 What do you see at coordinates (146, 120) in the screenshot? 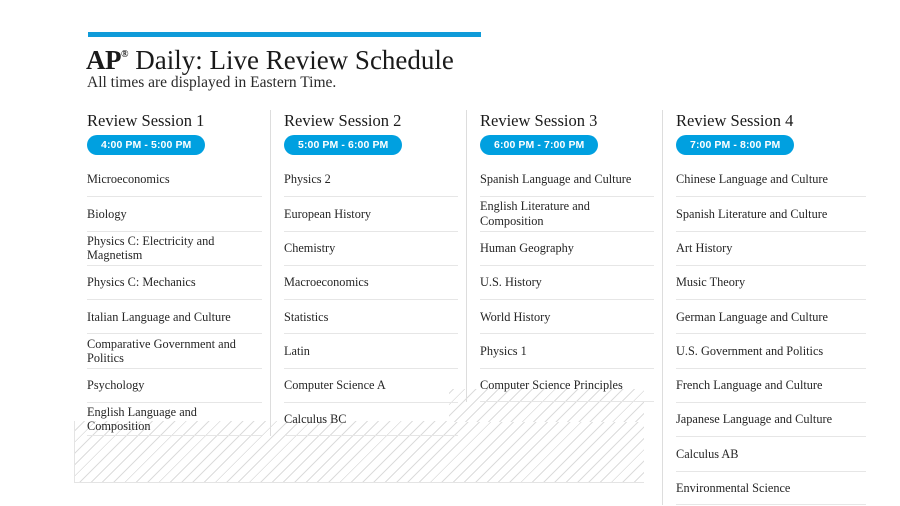
I see `session-1-heading: Review Session 1` at bounding box center [146, 120].